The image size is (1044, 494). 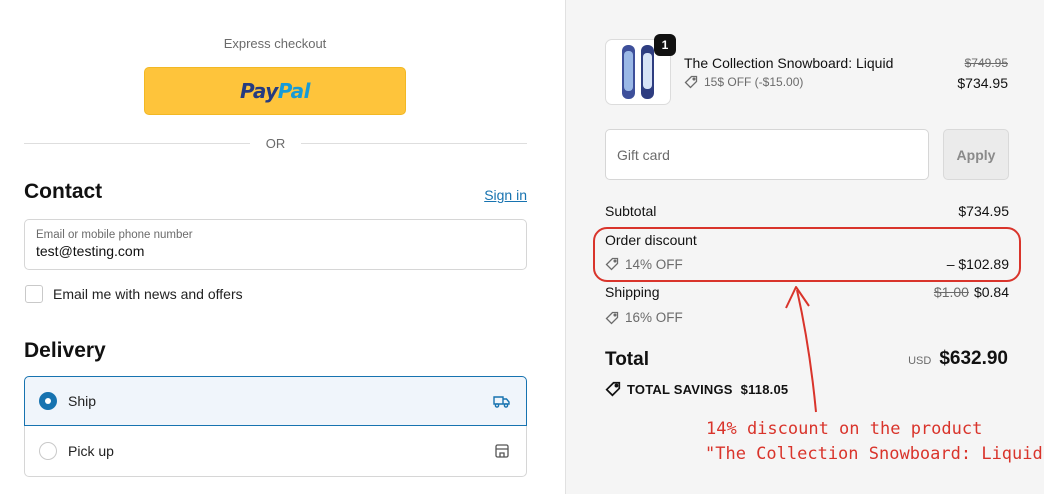 I want to click on total-savings: TOTAL SAVINGS $118.05, so click(x=696, y=389).